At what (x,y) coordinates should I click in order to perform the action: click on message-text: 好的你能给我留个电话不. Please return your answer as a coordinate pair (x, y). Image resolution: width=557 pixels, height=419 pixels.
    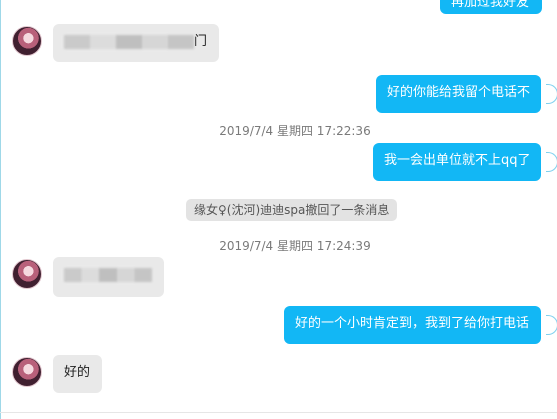
    Looking at the image, I should click on (459, 92).